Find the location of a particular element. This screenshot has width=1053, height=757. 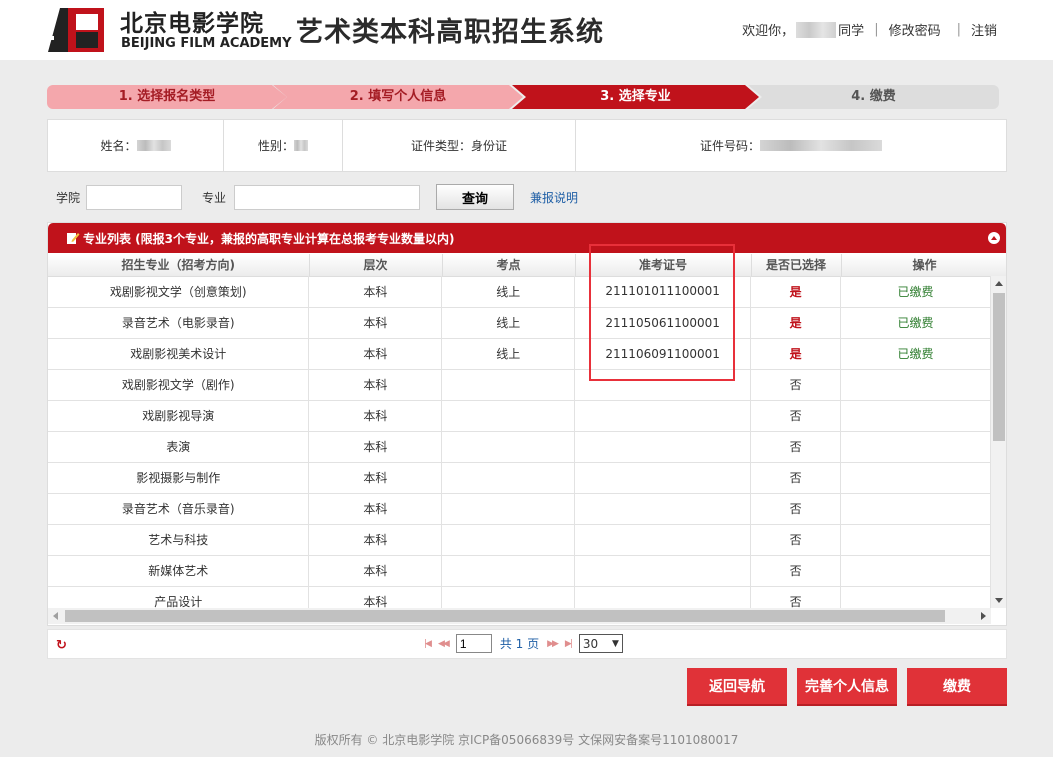

redacted-gender is located at coordinates (301, 145).